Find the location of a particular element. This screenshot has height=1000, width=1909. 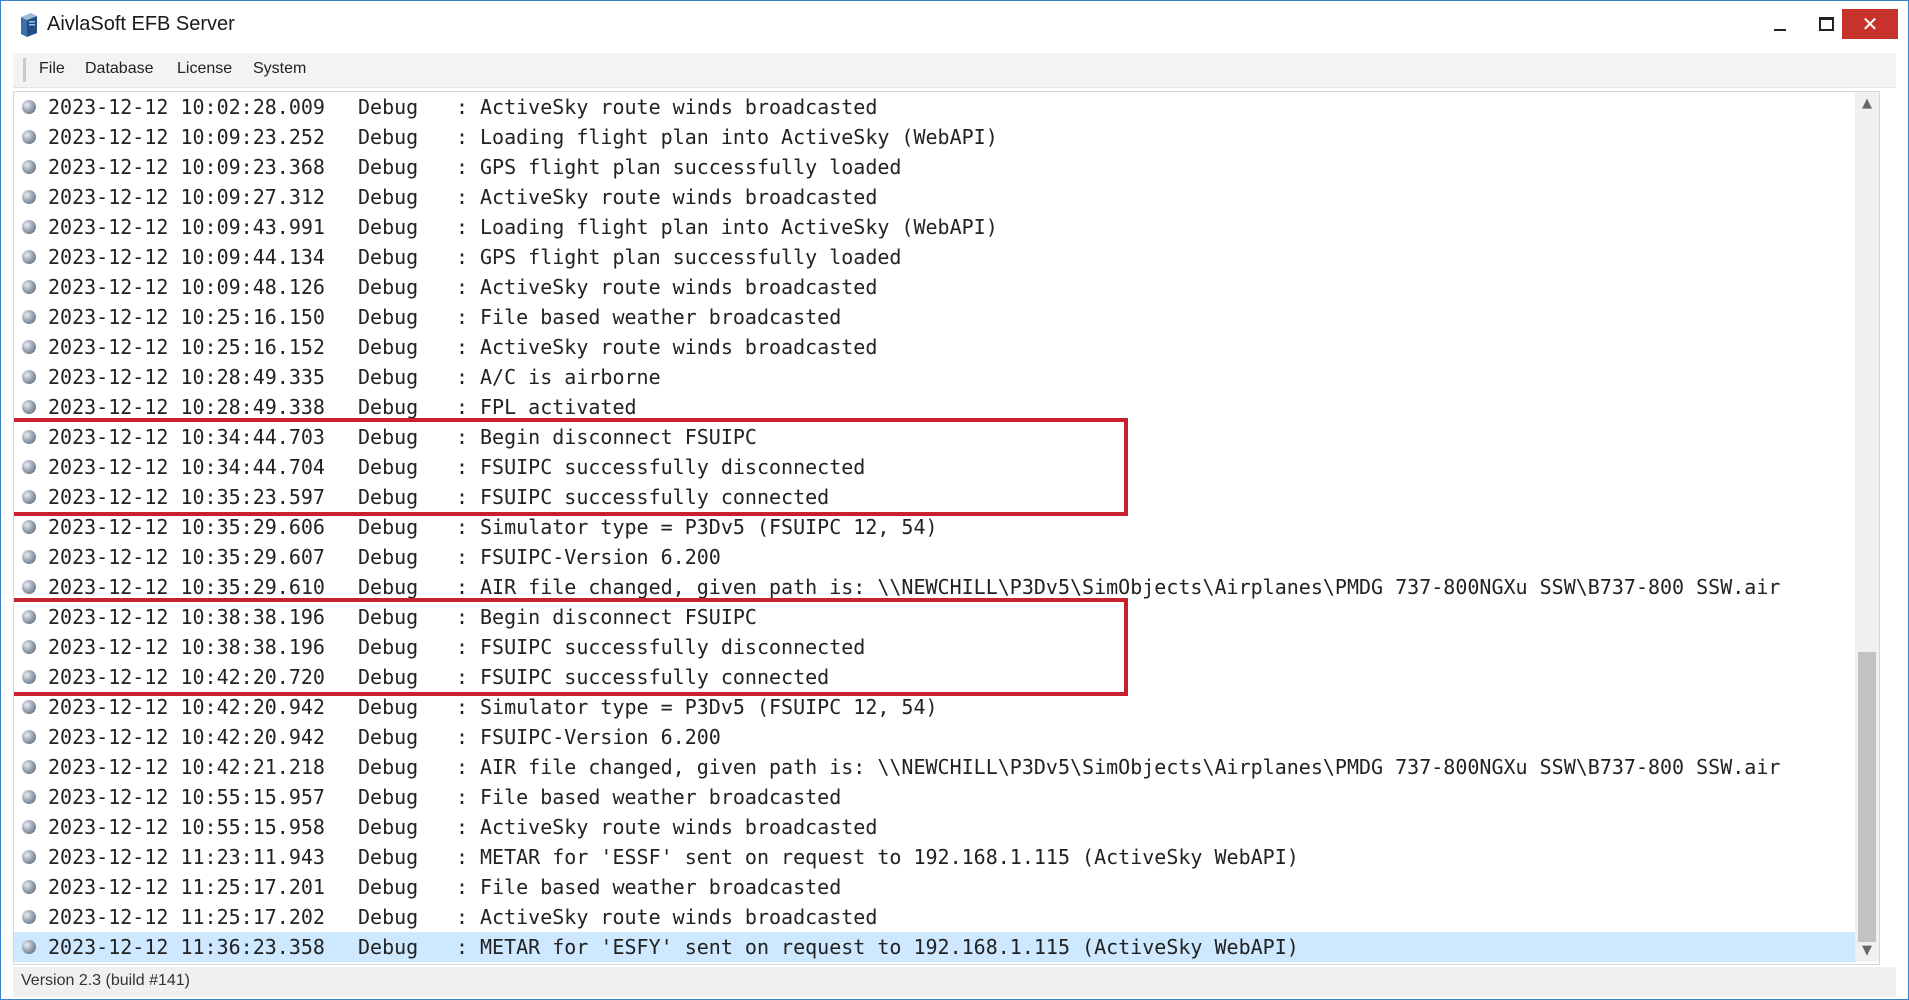

log-message: FSUIPC-Version 6.200 is located at coordinates (600, 557).